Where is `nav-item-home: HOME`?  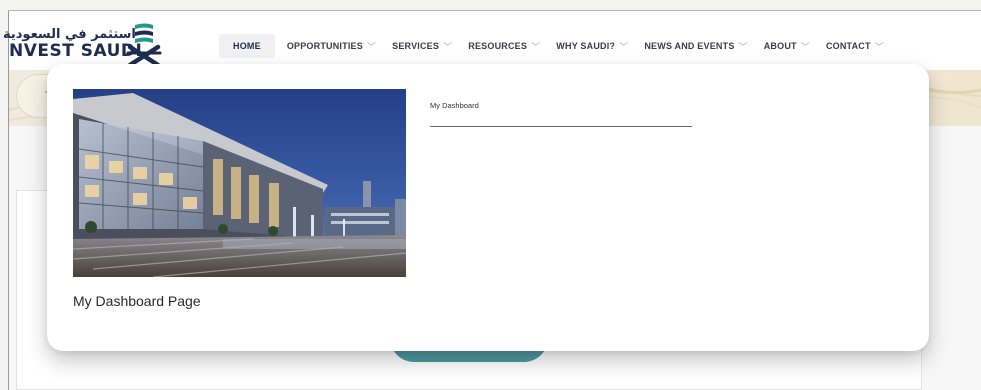
nav-item-home: HOME is located at coordinates (247, 46).